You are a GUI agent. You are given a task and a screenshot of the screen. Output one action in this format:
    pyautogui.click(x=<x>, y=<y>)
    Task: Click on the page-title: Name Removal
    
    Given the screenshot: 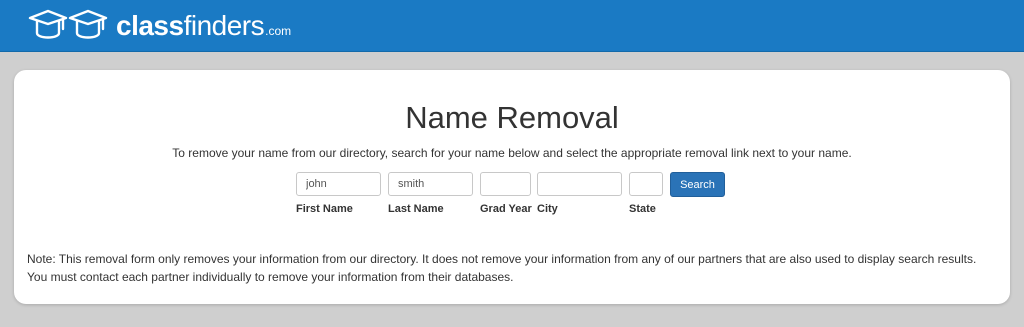 What is the action you would take?
    pyautogui.click(x=512, y=117)
    